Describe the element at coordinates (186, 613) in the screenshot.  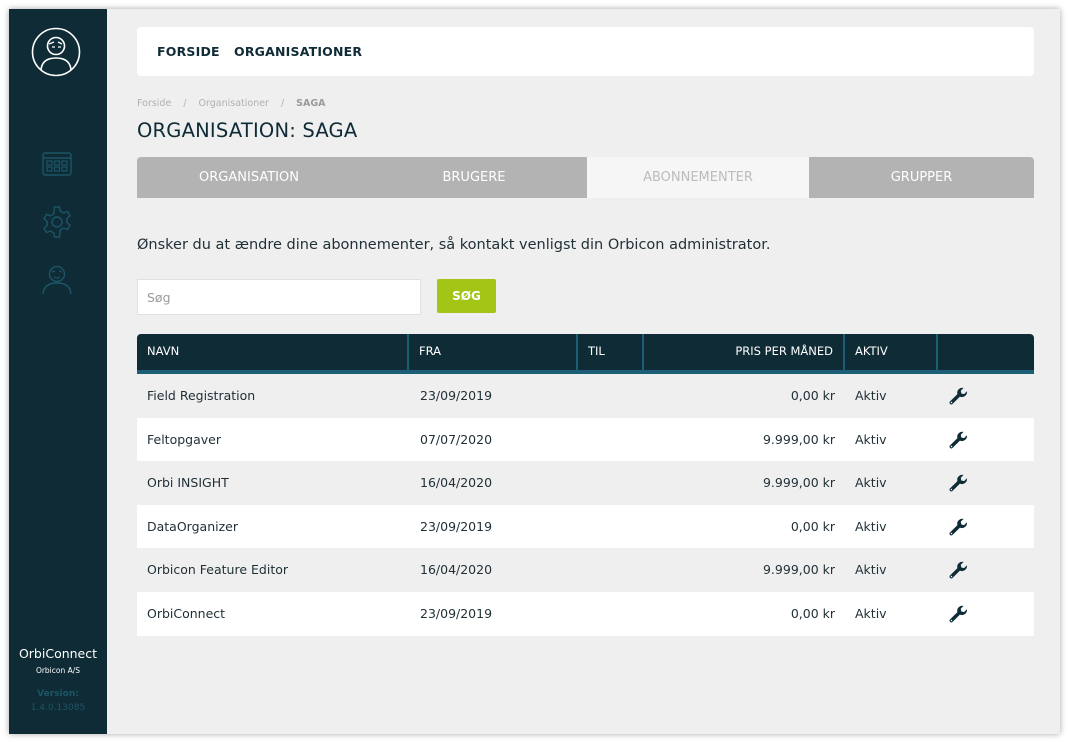
I see `cell-navn: OrbiConnect` at that location.